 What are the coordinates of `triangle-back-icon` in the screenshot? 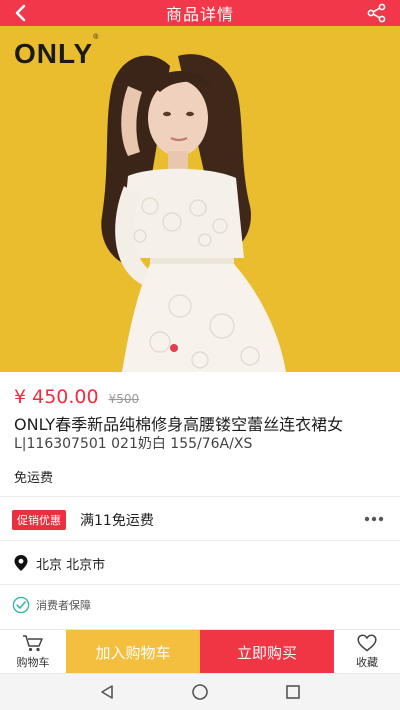 It's located at (106, 692).